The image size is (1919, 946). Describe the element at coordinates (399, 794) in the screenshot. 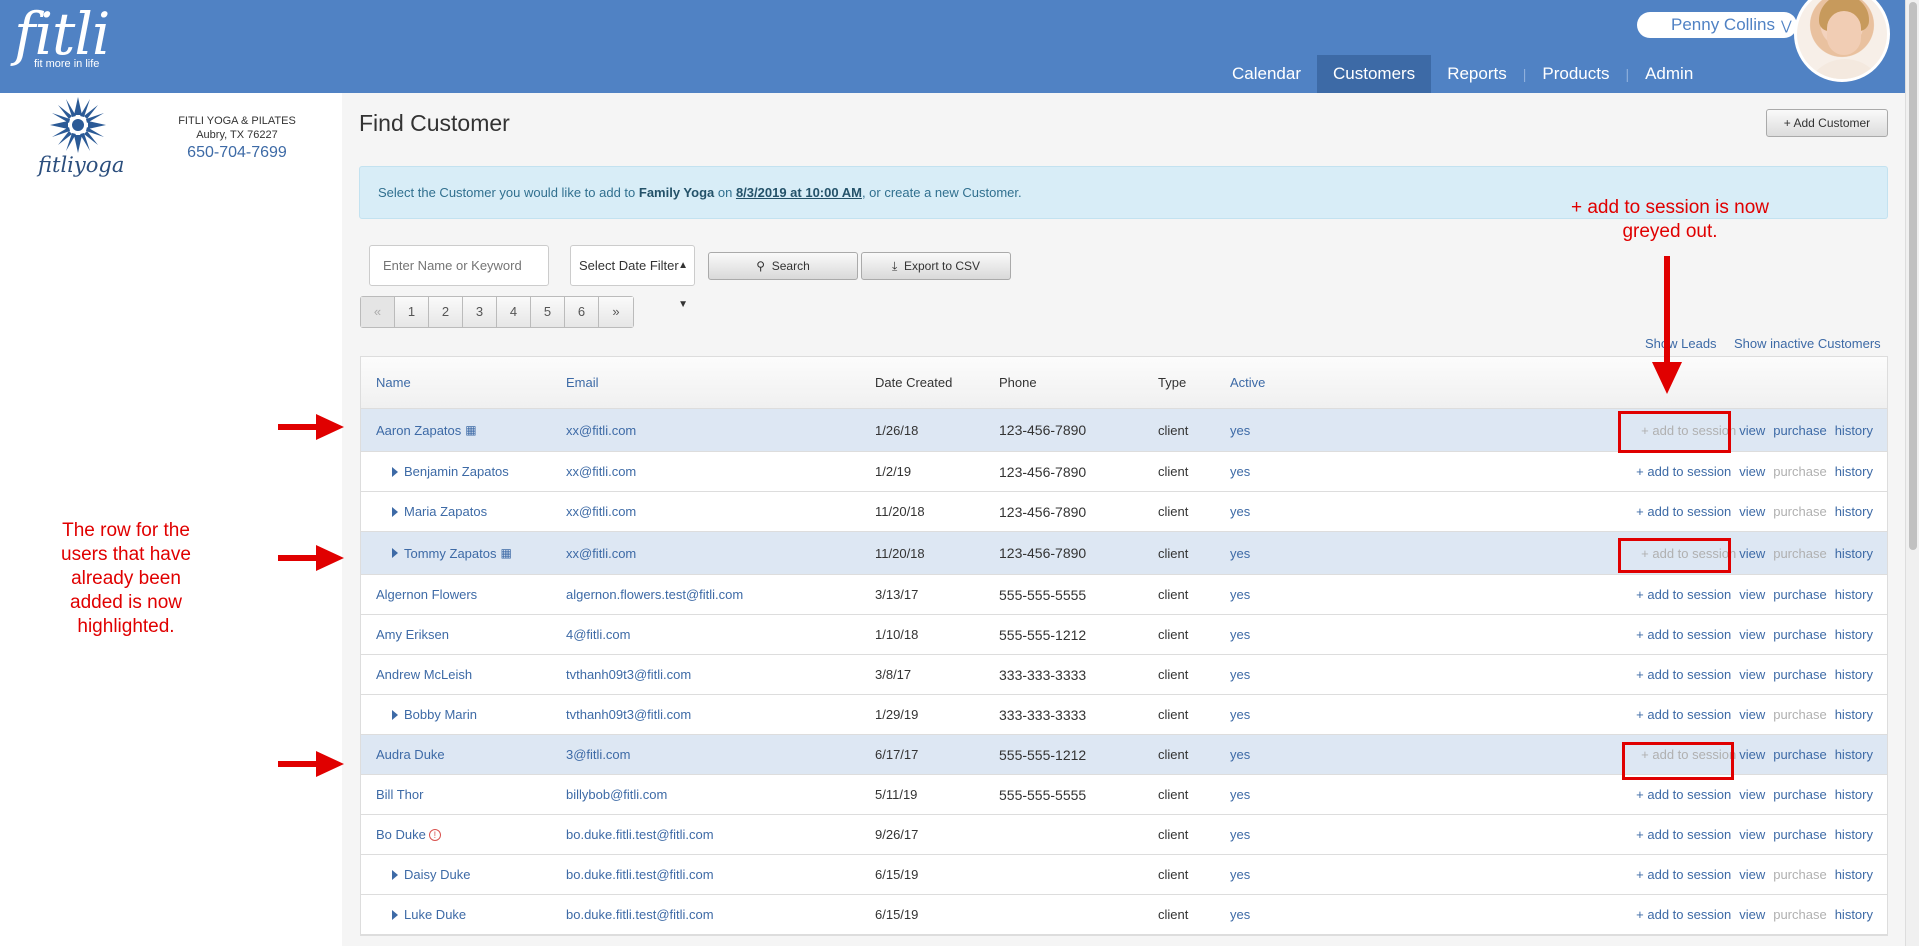

I see `customer-name-link: Bill Thor` at that location.